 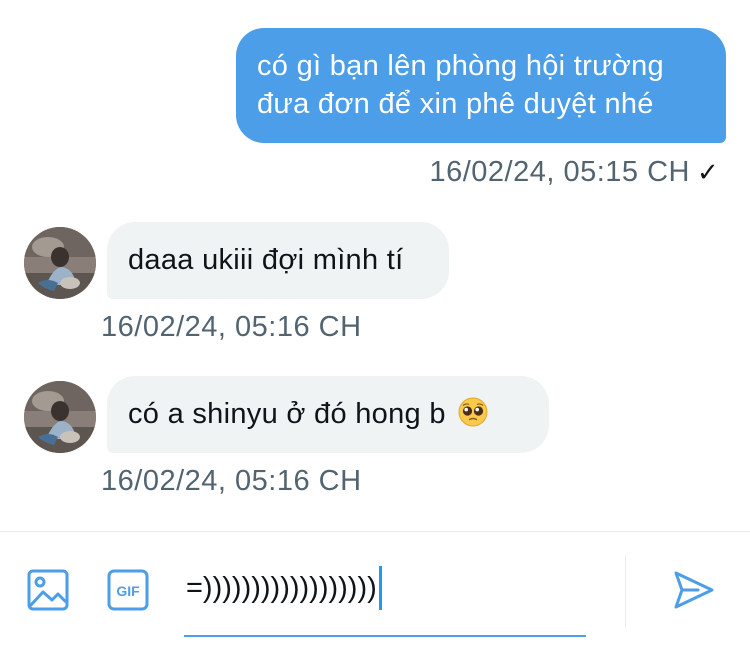 What do you see at coordinates (266, 260) in the screenshot?
I see `message-text: daaa ukiii đợi mình tí` at bounding box center [266, 260].